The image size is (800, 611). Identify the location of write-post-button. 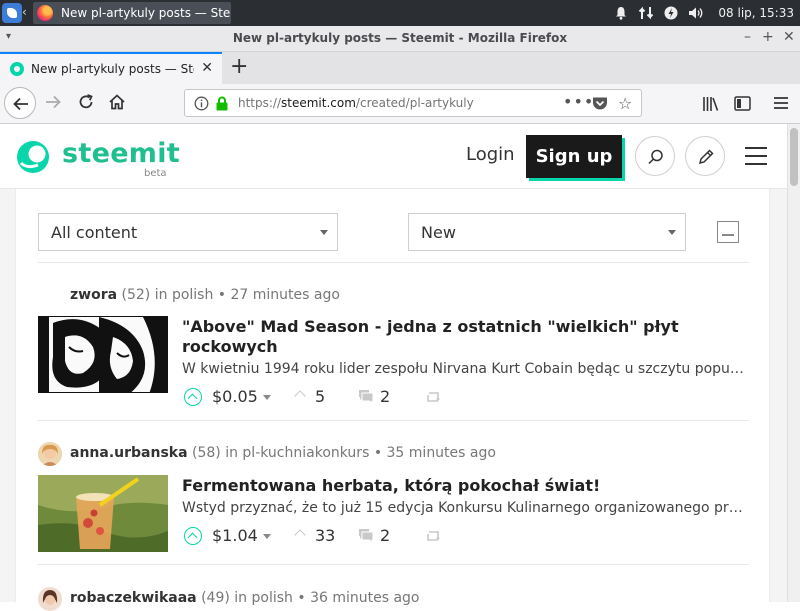
(705, 156).